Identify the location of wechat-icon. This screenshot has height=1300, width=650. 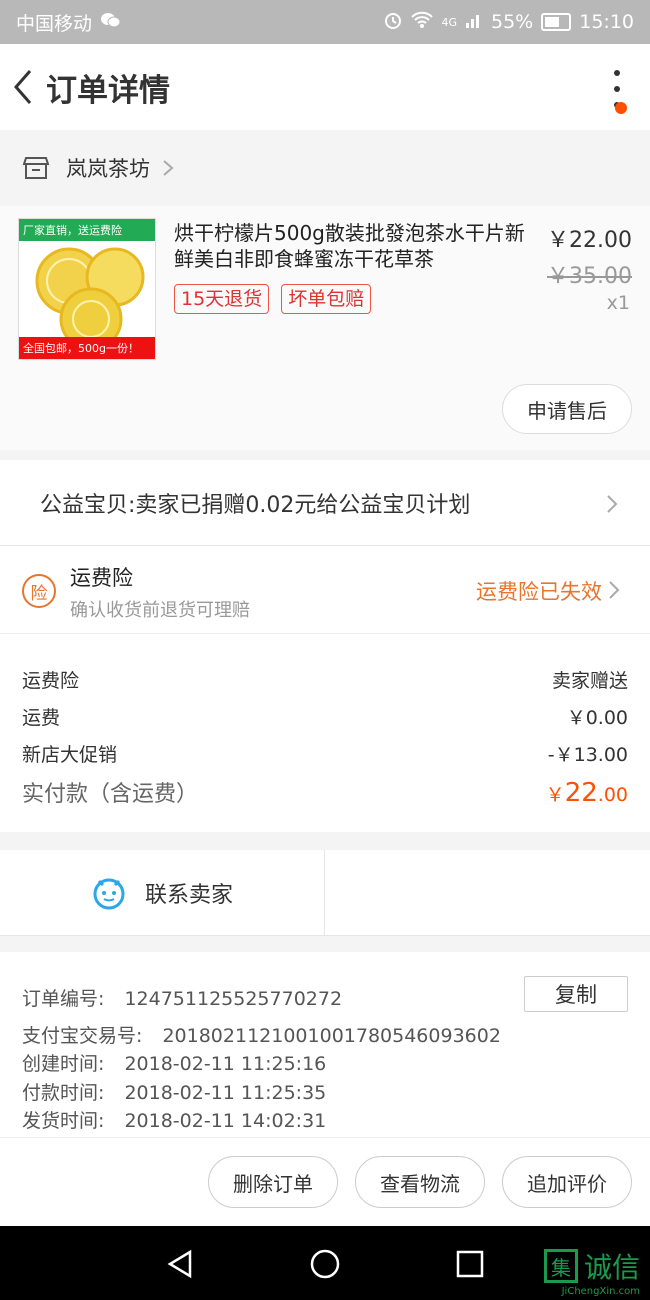
(111, 22).